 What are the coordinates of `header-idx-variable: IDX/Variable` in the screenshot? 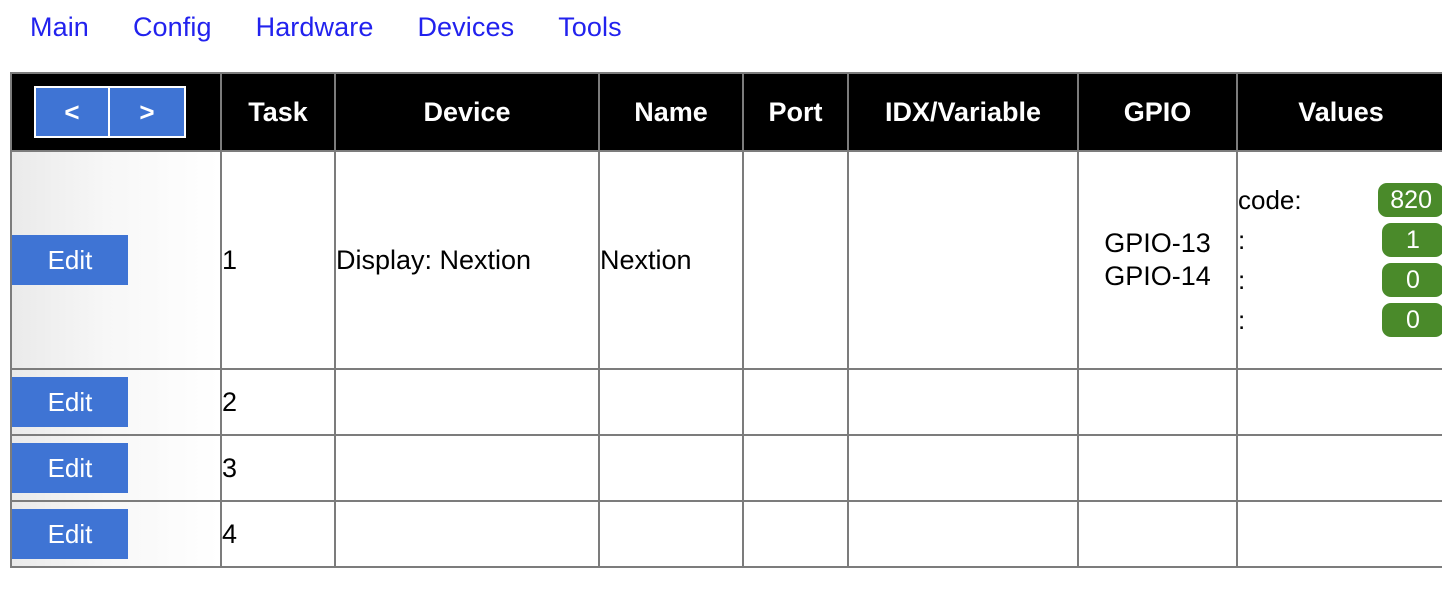 It's located at (963, 112).